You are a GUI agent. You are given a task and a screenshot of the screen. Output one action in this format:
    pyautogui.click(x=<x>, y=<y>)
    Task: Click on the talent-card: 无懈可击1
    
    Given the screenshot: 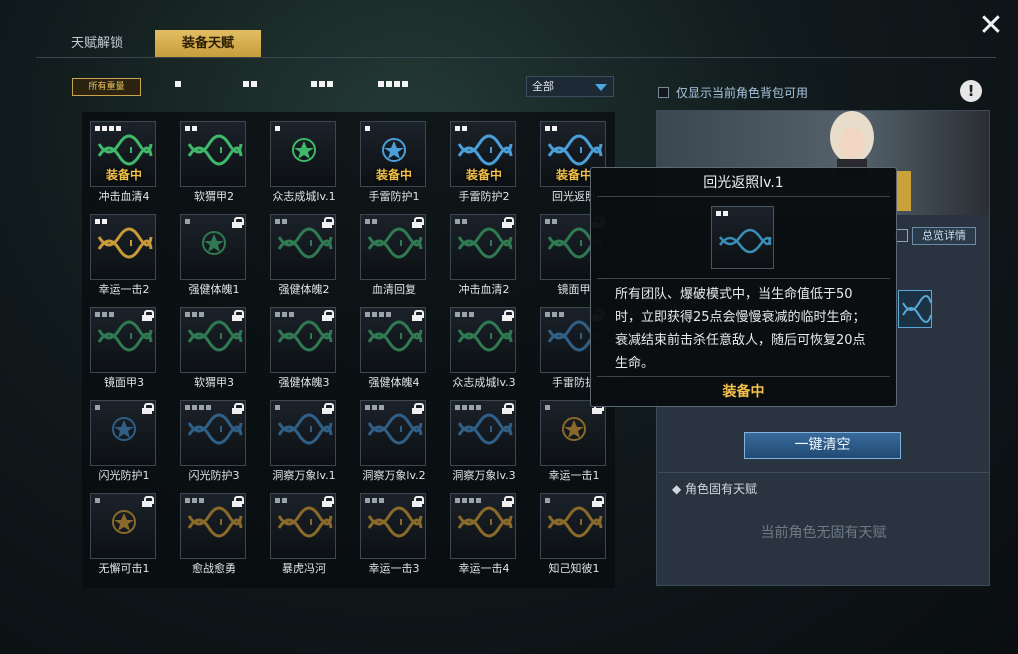 What is the action you would take?
    pyautogui.click(x=123, y=534)
    